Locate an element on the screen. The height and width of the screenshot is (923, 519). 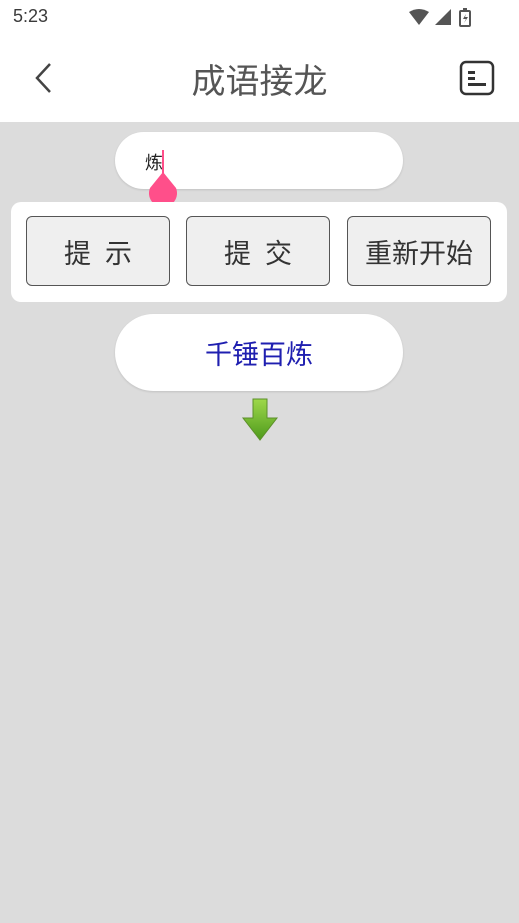
signal-icon is located at coordinates (443, 17).